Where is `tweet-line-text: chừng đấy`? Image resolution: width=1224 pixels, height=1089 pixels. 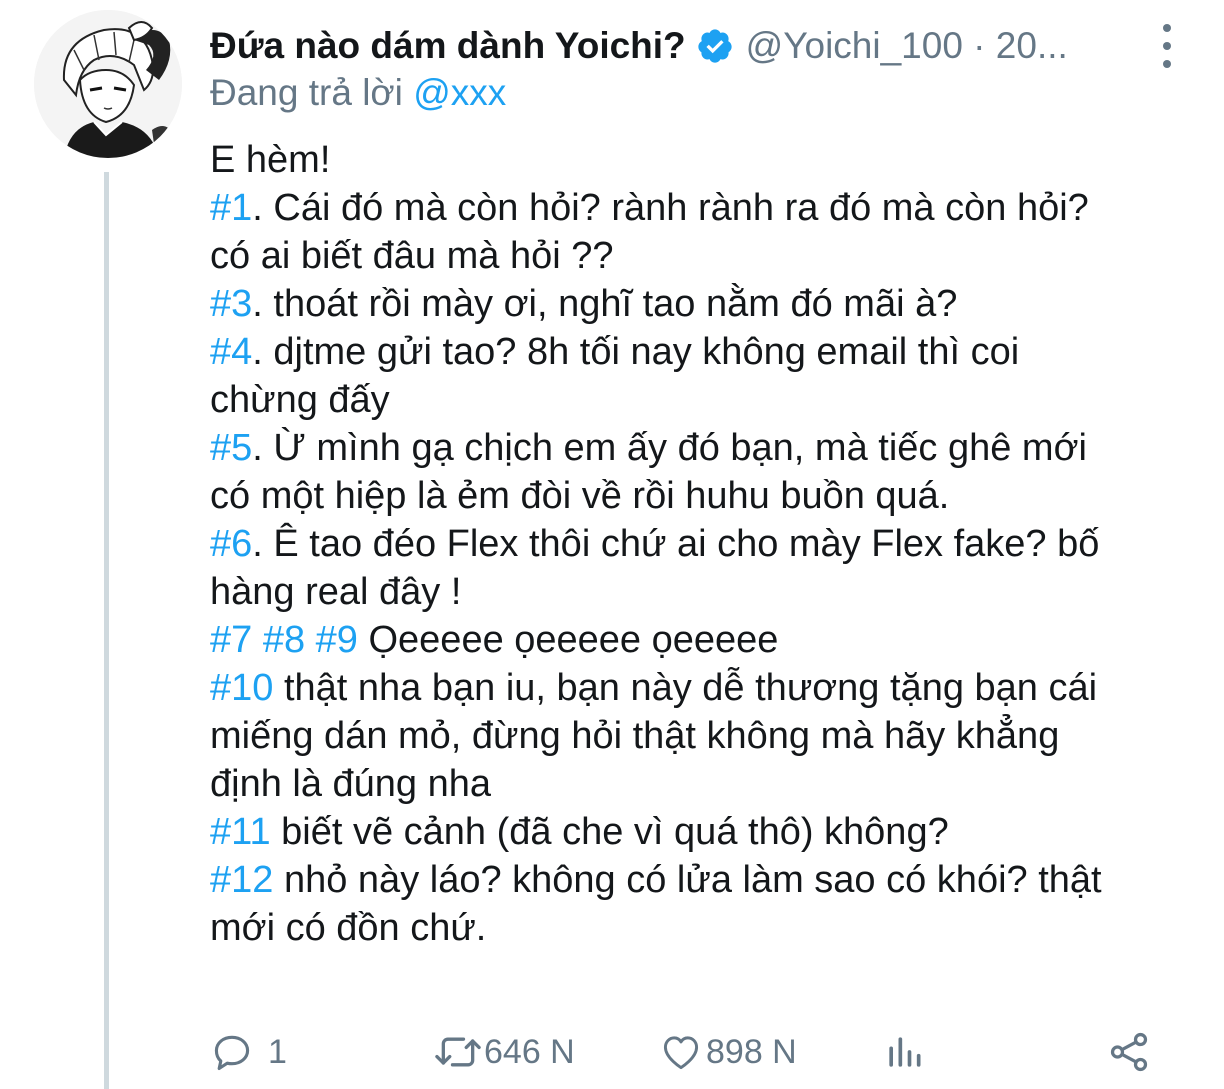
tweet-line-text: chừng đấy is located at coordinates (300, 400).